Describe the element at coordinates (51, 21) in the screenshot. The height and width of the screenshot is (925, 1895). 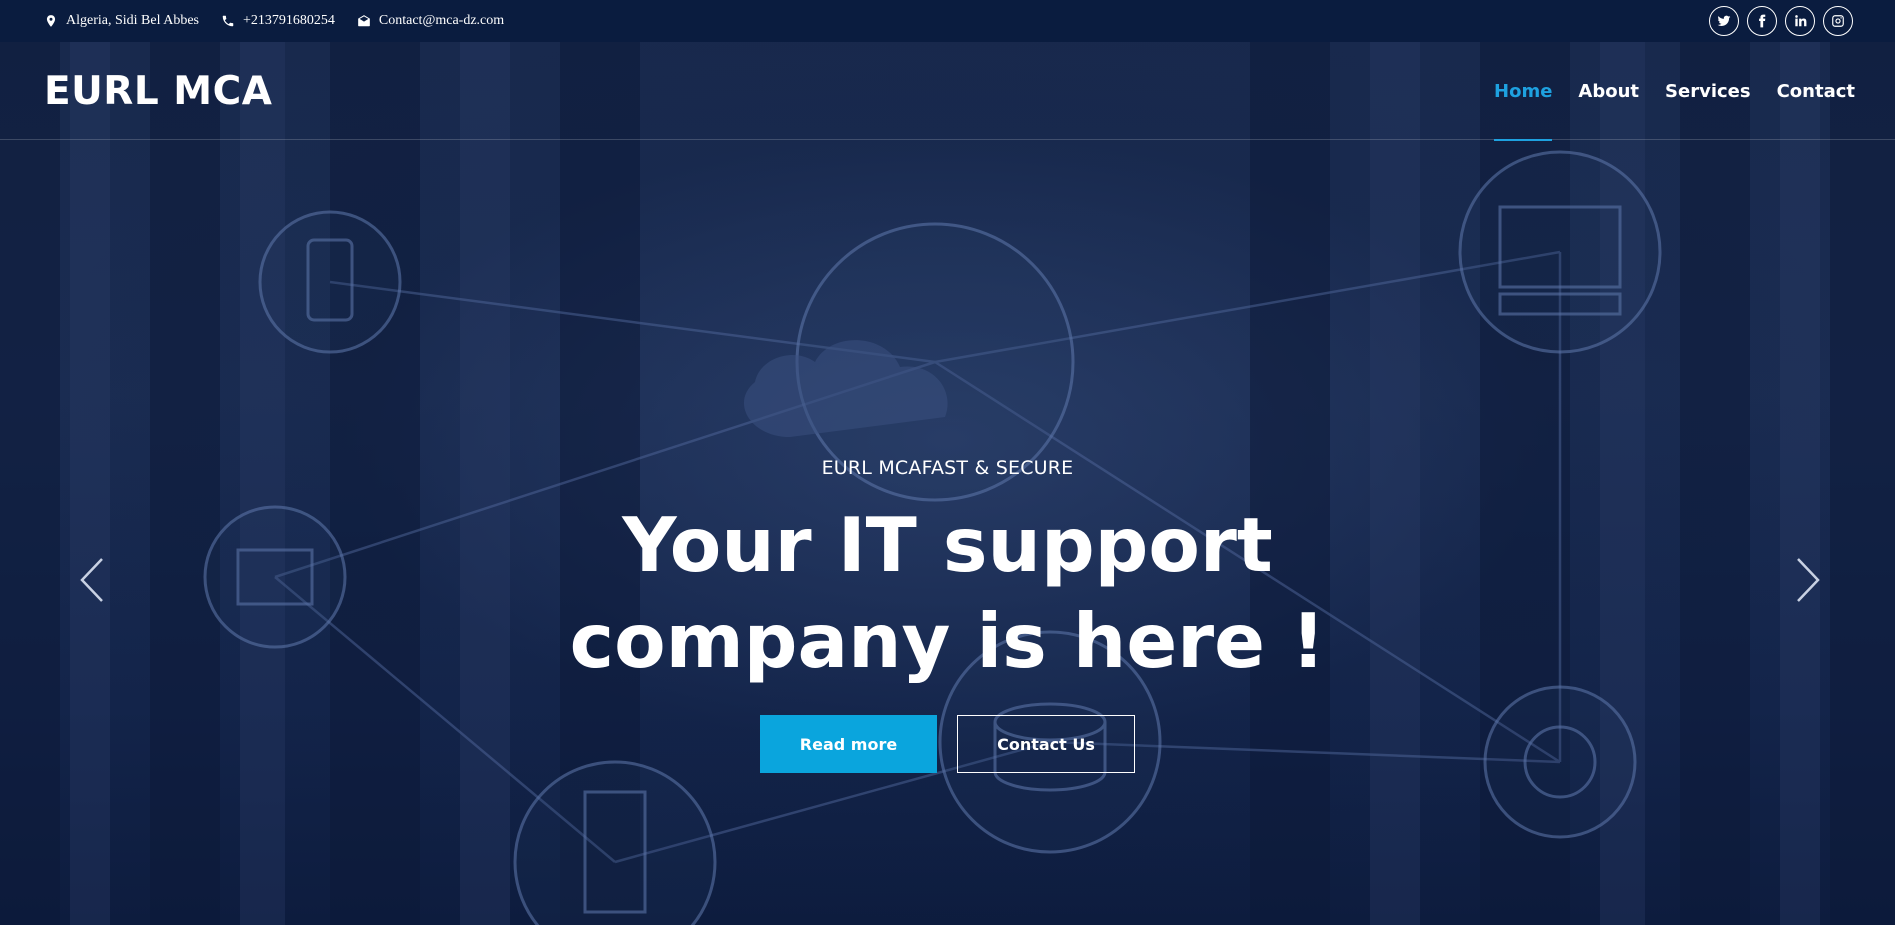
I see `map-pin-icon` at that location.